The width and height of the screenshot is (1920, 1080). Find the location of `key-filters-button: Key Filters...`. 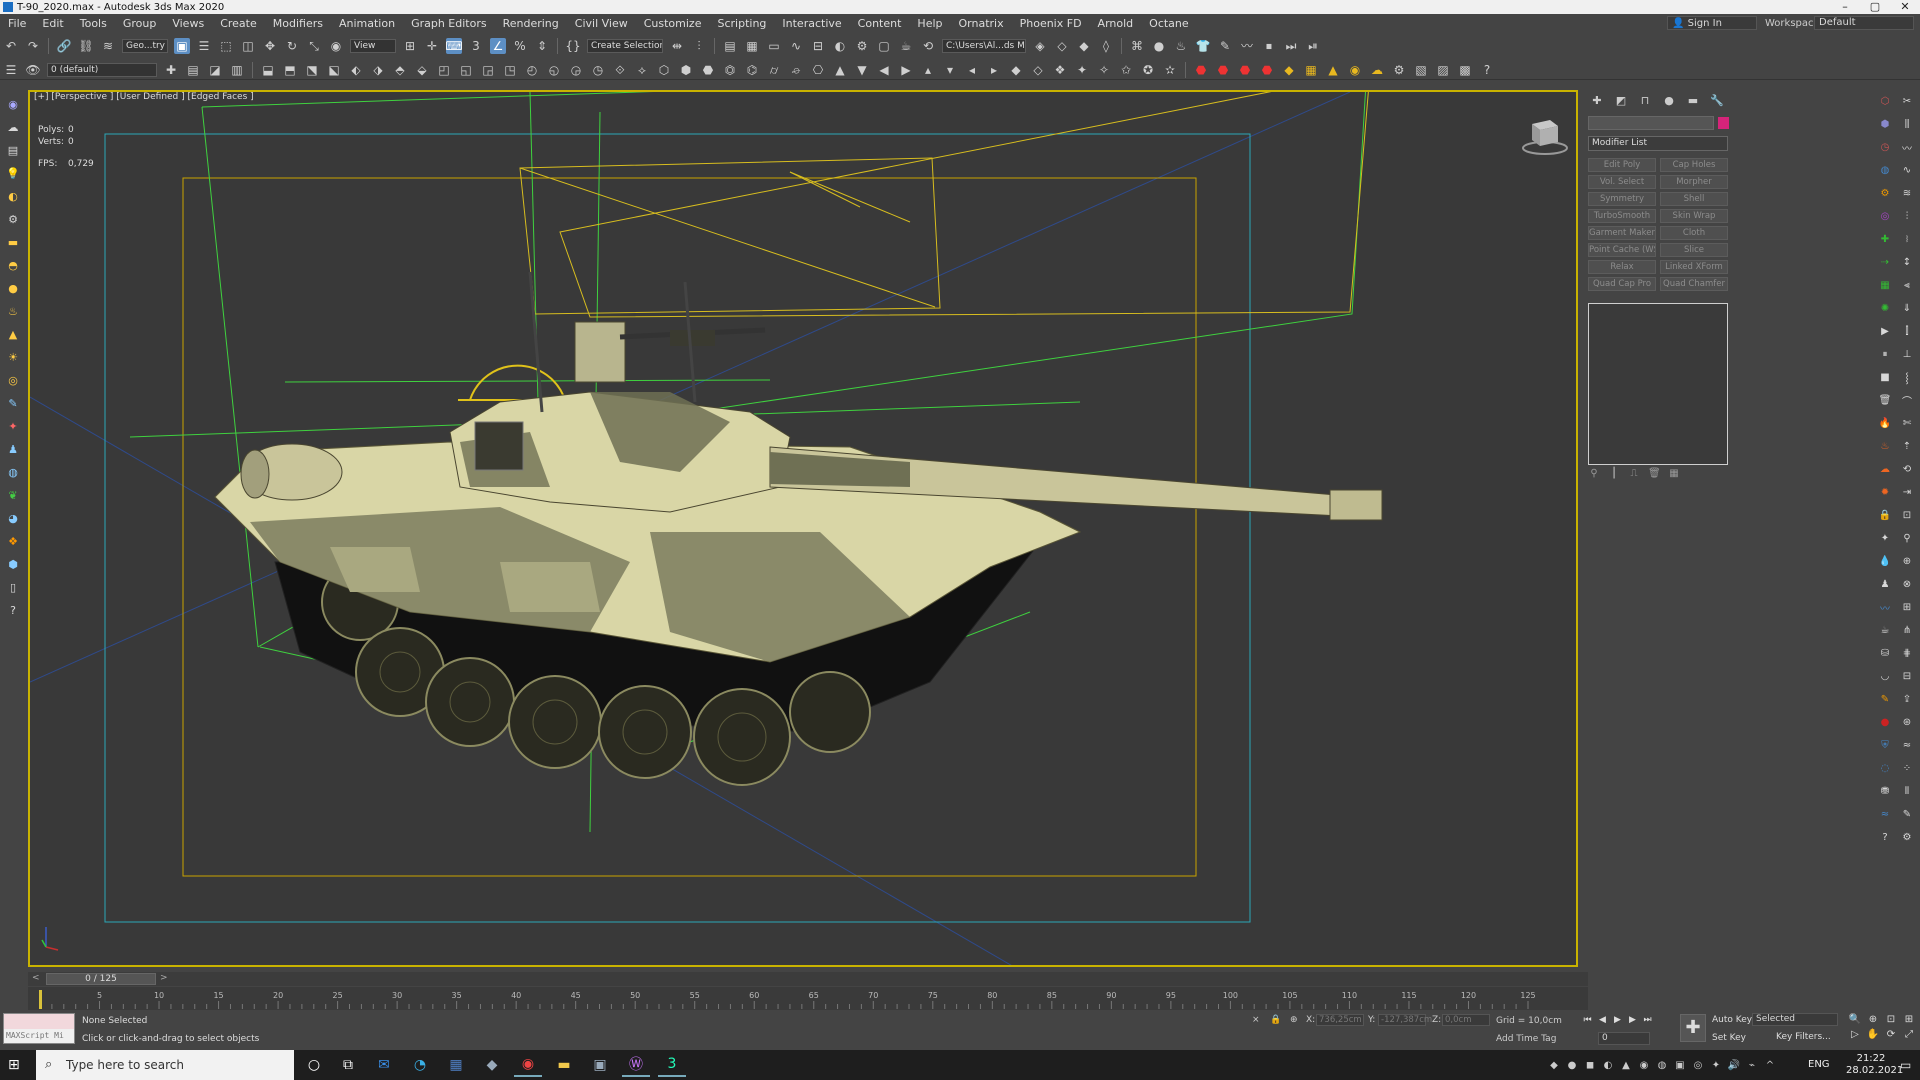

key-filters-button: Key Filters... is located at coordinates (1803, 1037).